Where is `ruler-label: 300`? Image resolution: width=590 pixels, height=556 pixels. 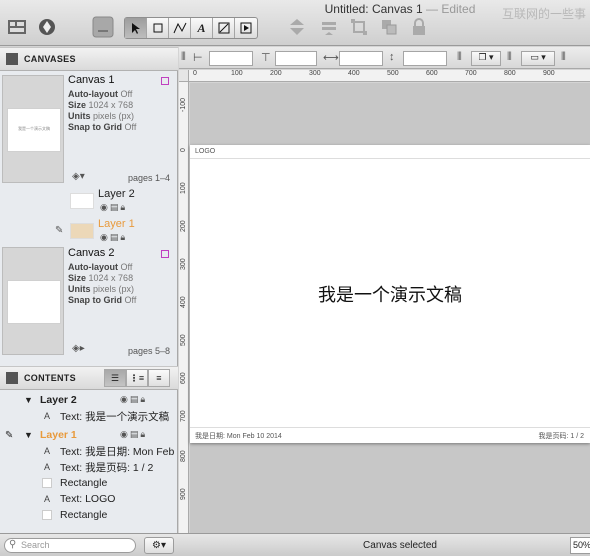
ruler-label: 300 is located at coordinates (183, 264).